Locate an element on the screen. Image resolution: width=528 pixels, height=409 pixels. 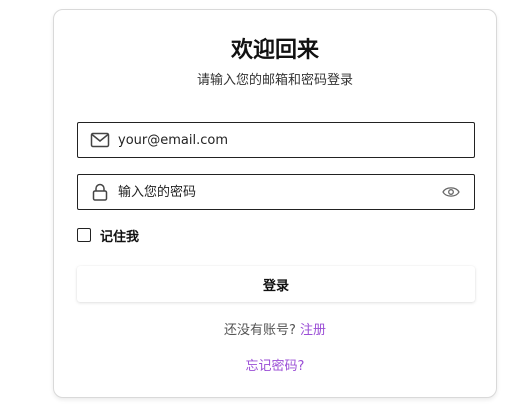
eye-icon is located at coordinates (451, 192).